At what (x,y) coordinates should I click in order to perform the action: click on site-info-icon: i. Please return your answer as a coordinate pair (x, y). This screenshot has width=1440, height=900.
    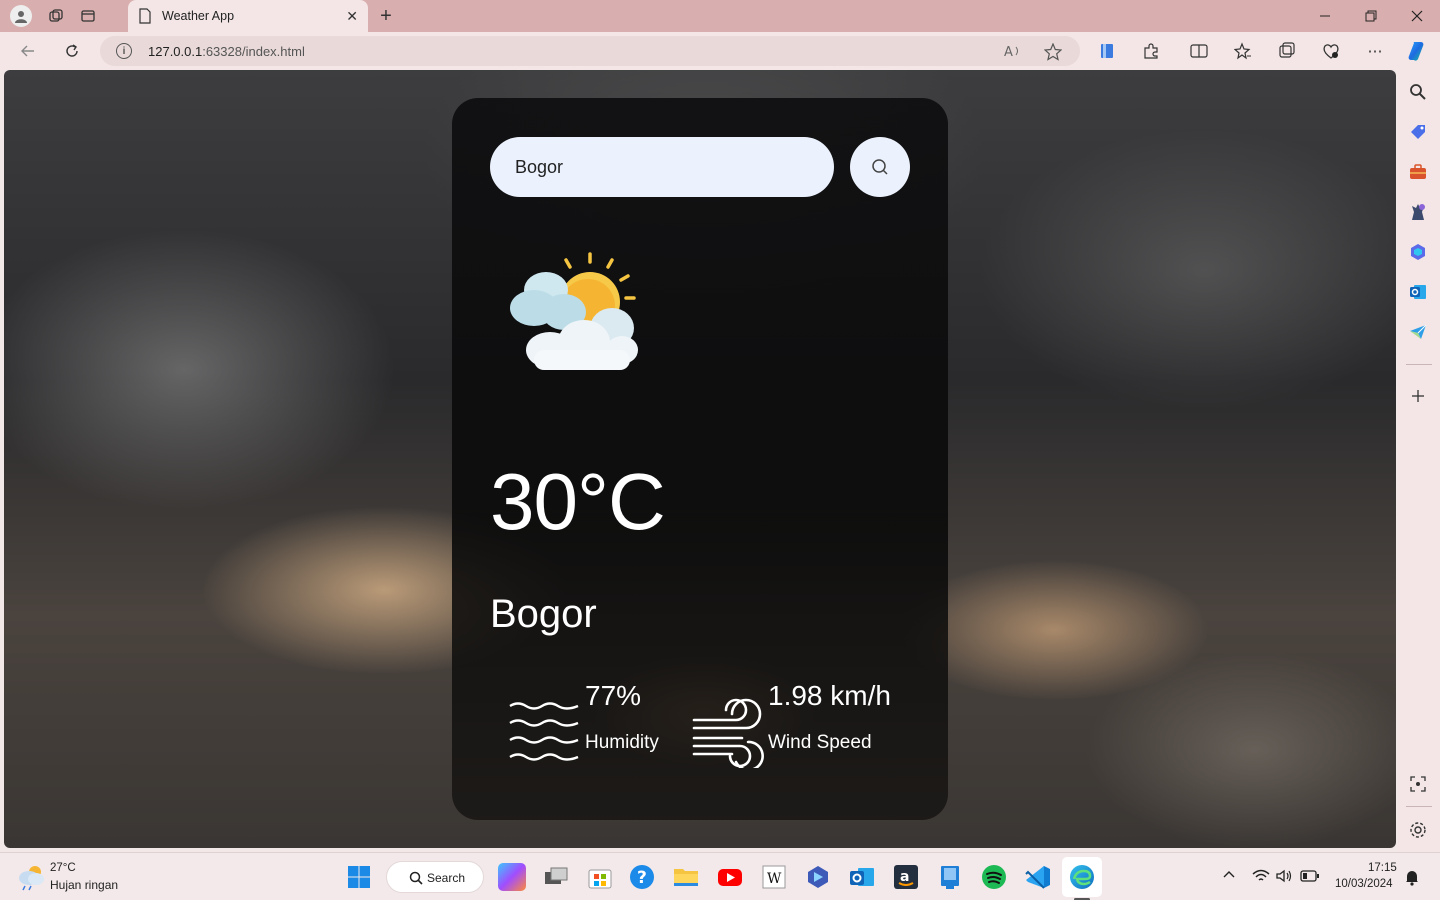
    Looking at the image, I should click on (124, 51).